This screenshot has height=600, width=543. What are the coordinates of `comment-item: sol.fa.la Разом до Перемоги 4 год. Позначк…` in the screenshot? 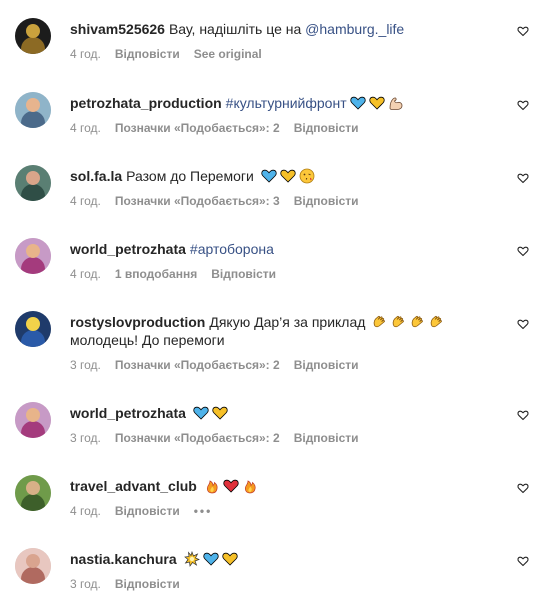 It's located at (271, 201).